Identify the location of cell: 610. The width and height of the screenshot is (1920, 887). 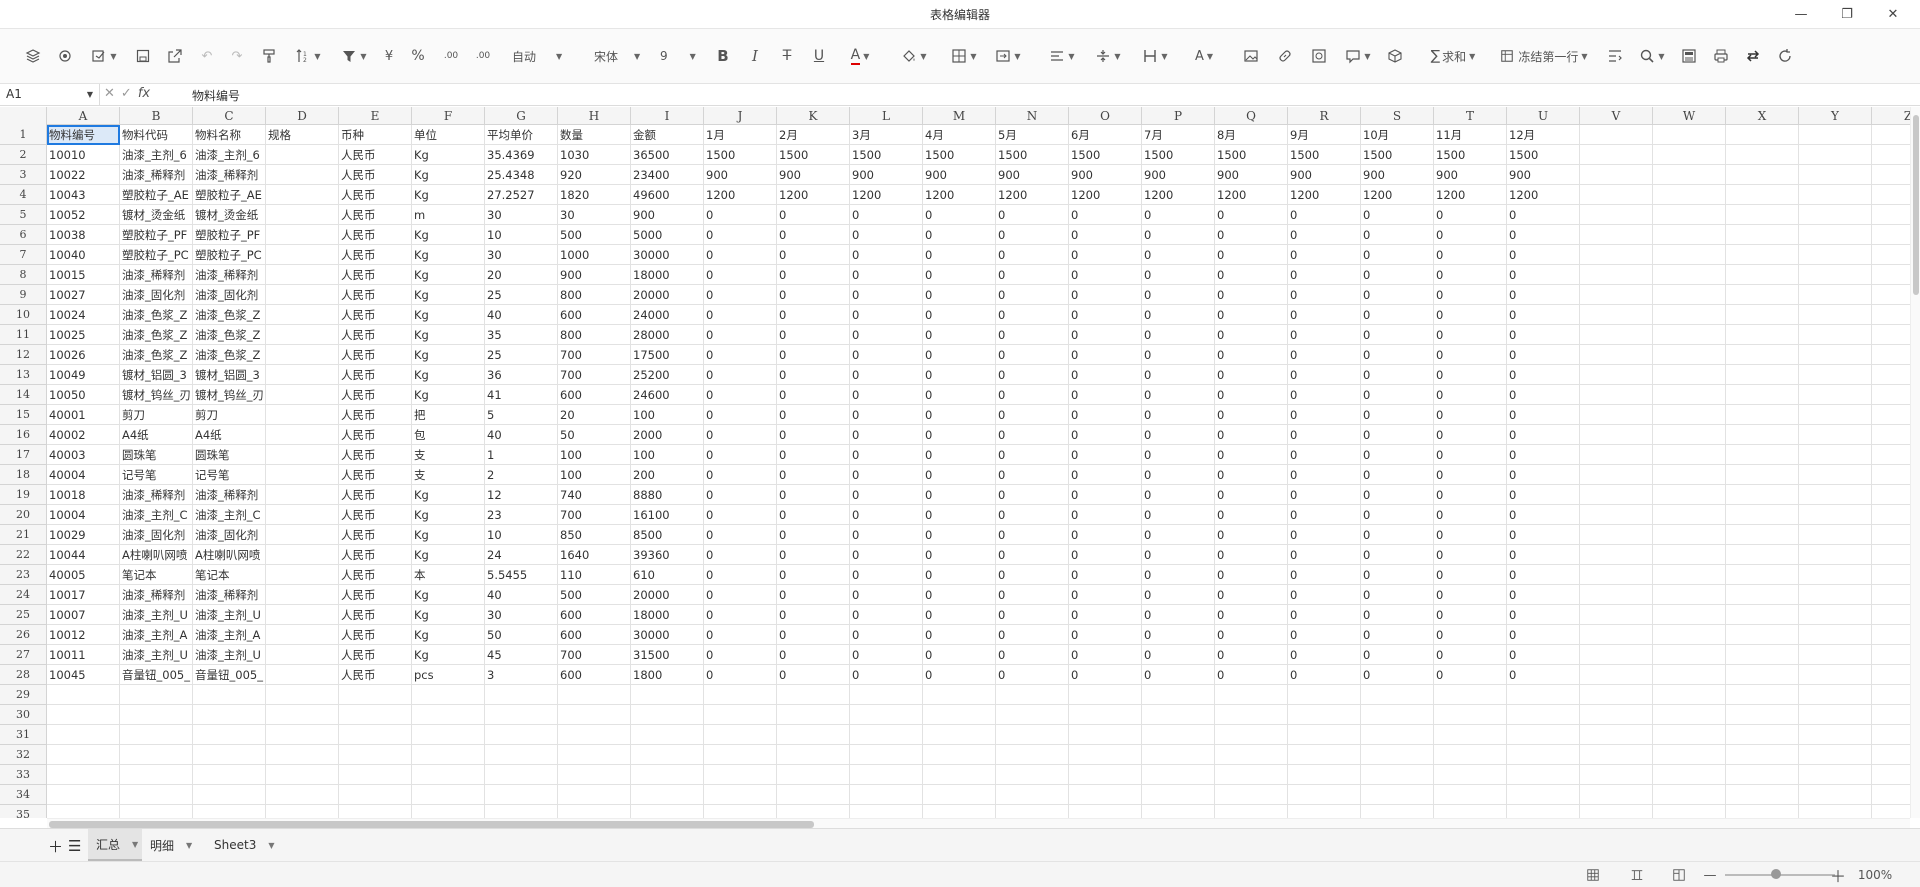
(667, 575).